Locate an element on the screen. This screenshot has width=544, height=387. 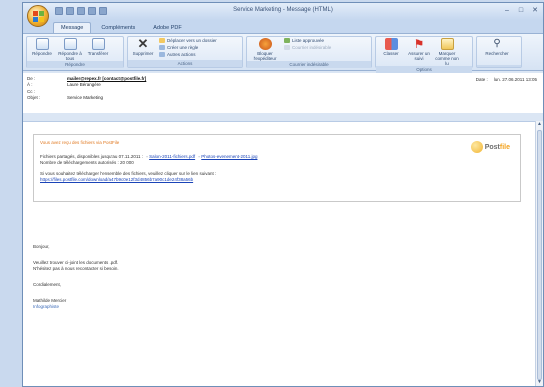
subject-label: Objet : is located at coordinates (34, 98).